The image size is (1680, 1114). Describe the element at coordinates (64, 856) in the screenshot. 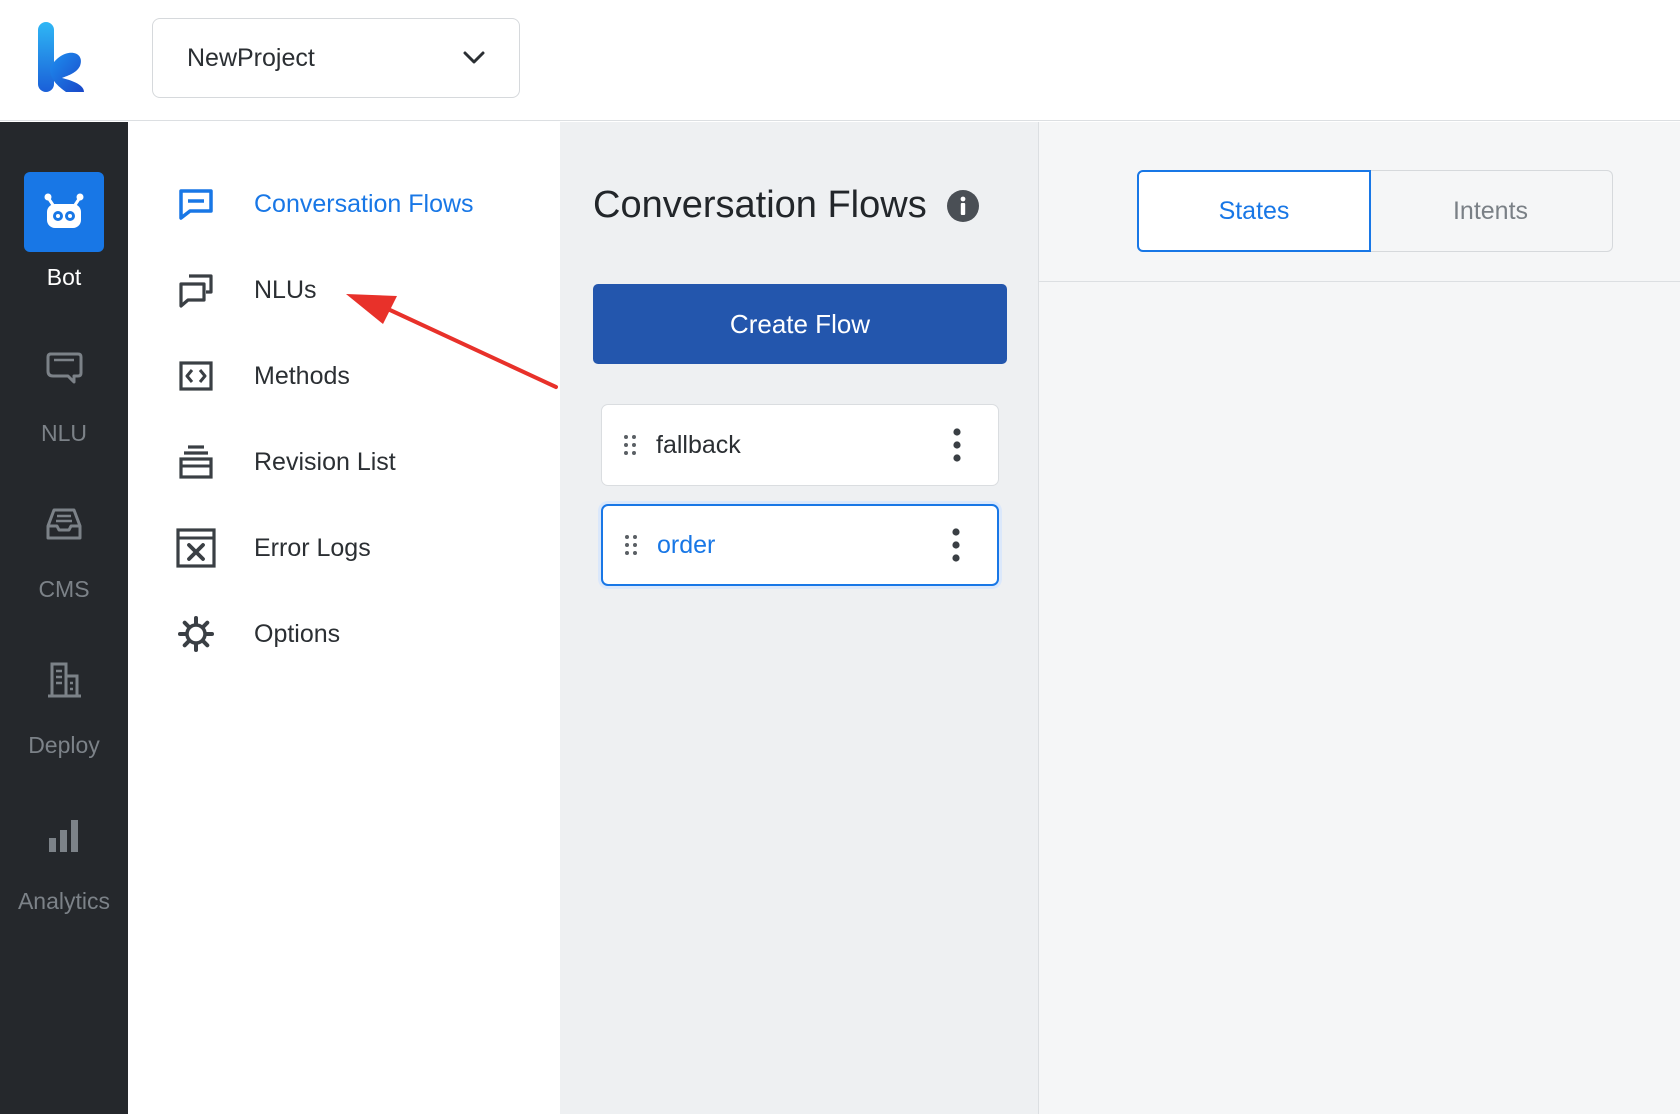

I see `rail-item-analytics: Analytics` at that location.